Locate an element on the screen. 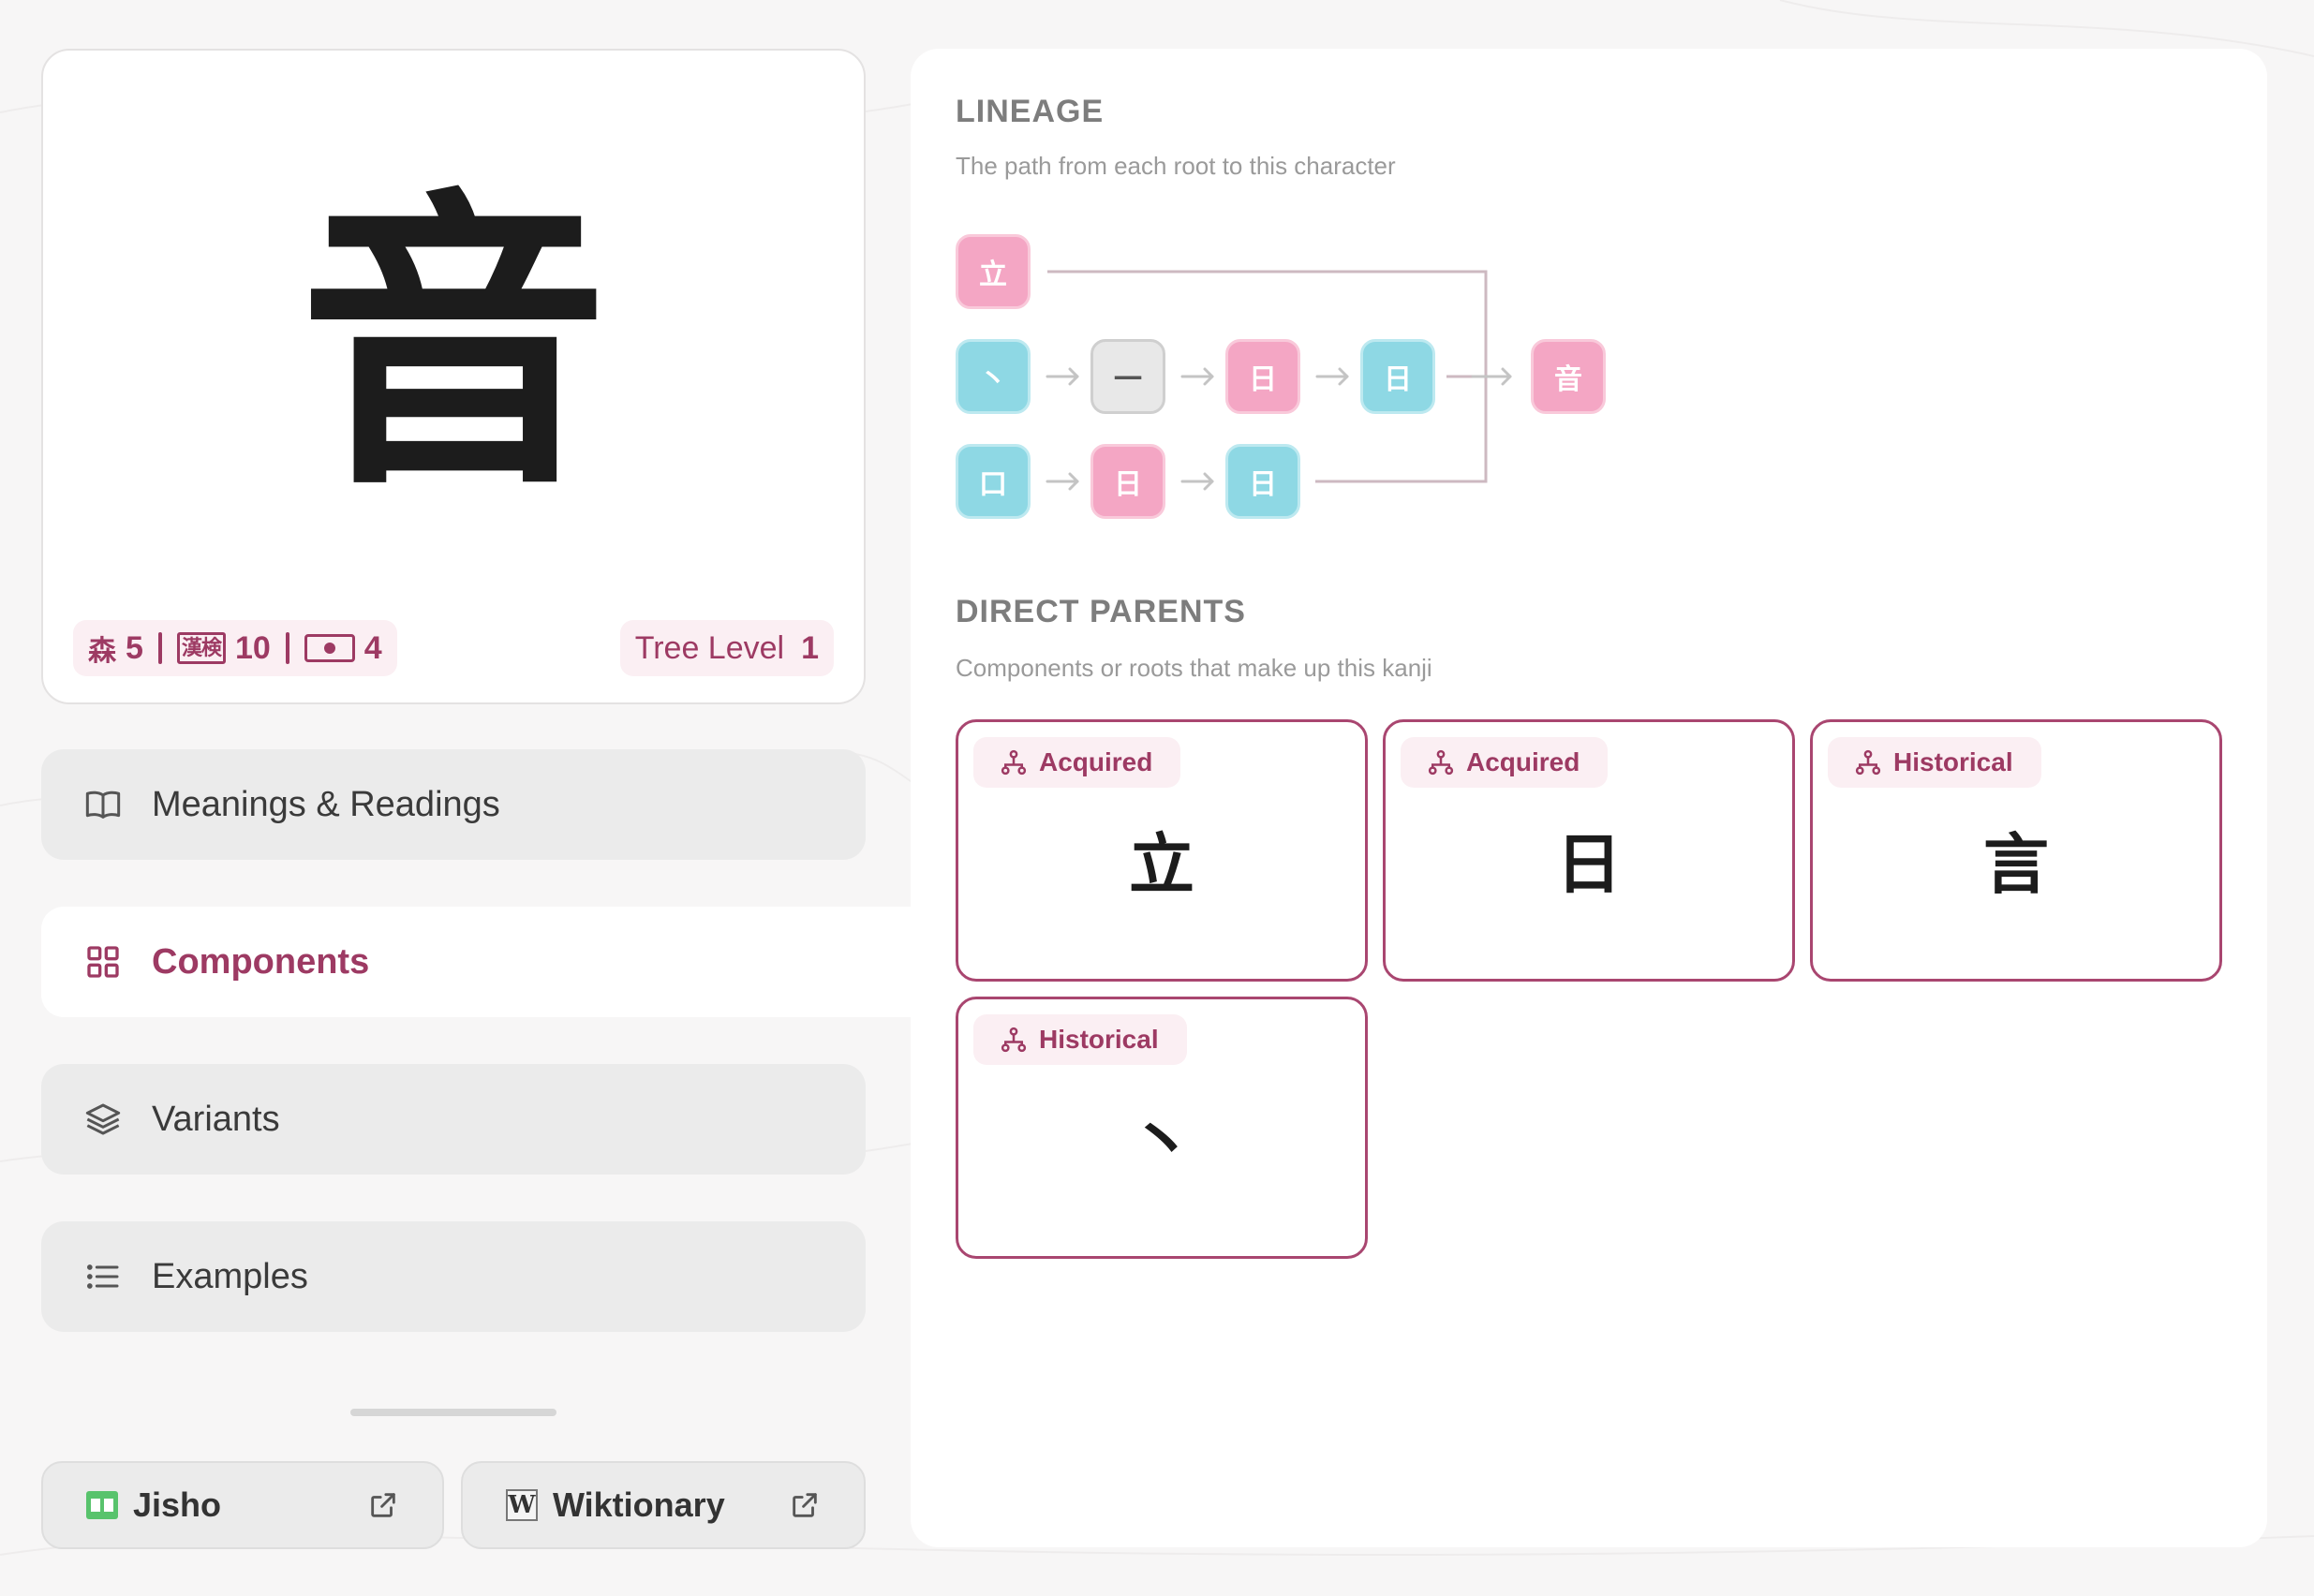  main-kanji: 音 is located at coordinates (453, 346).